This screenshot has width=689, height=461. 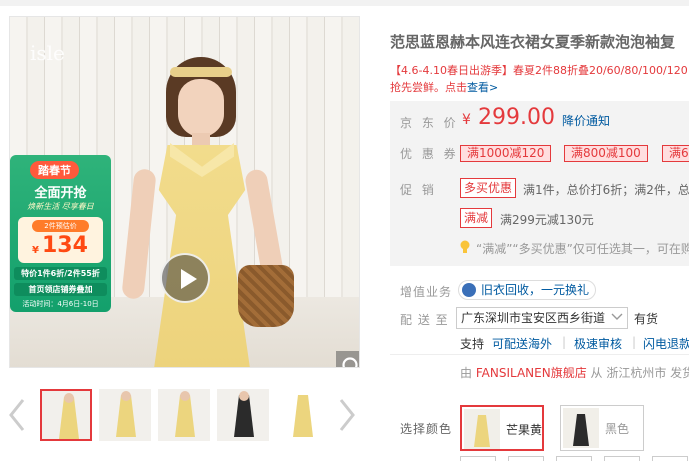 I want to click on shop-line: 由 FANSILANEN旗舰店 从 浙江杭州市 发货, so click(x=574, y=372).